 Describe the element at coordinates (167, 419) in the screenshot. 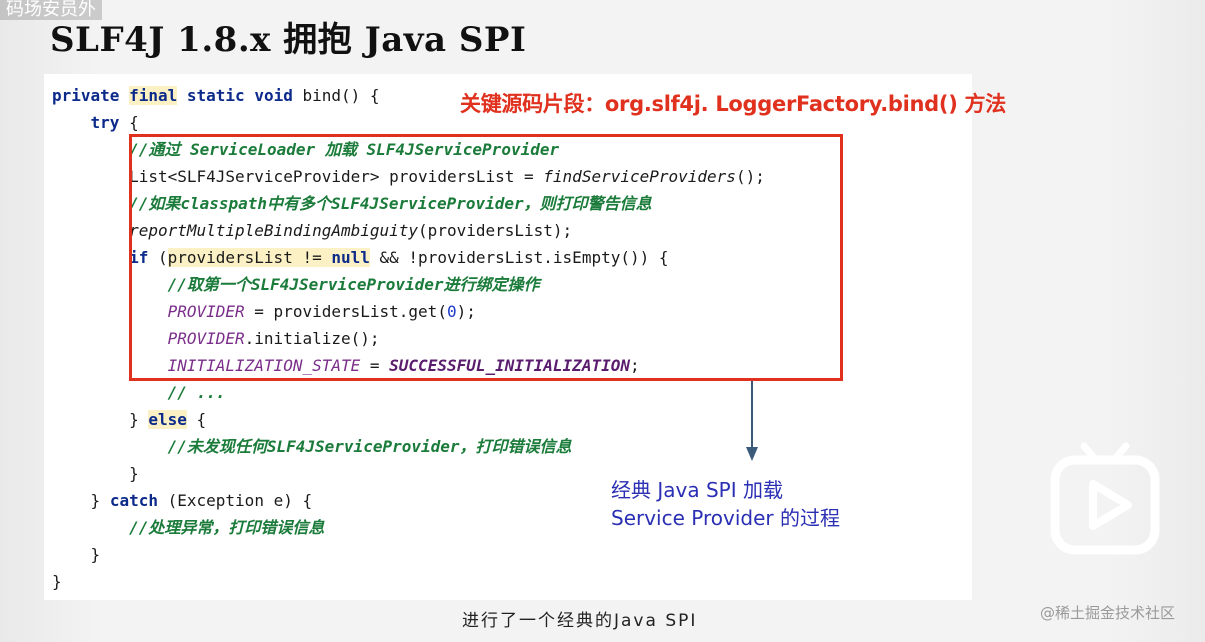

I see `kw-else: else` at that location.